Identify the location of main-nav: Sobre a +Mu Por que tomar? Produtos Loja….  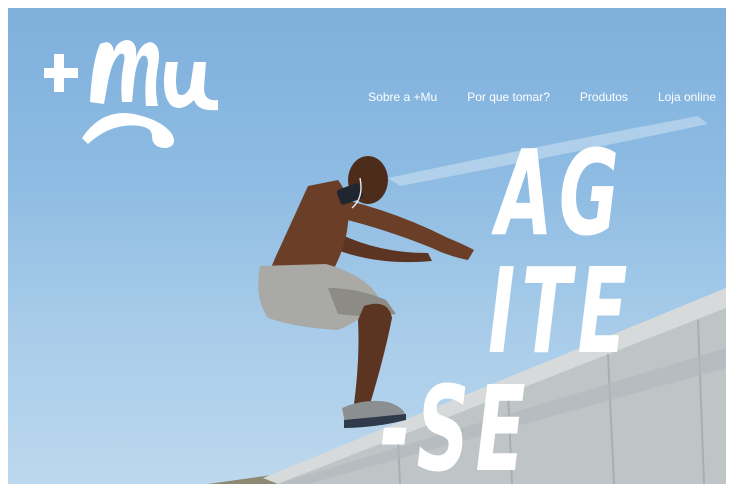
(542, 97).